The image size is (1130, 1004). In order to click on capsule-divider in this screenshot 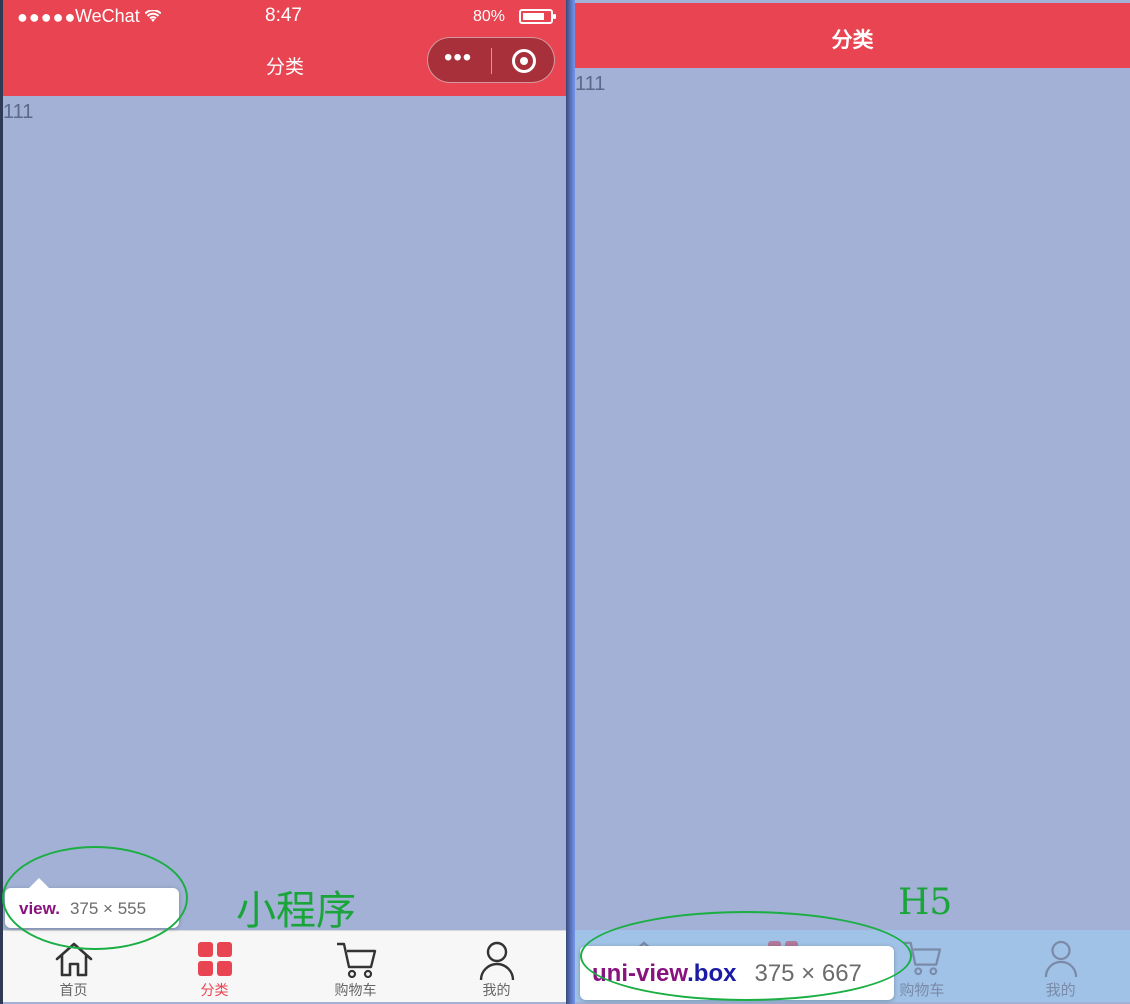, I will do `click(491, 61)`.